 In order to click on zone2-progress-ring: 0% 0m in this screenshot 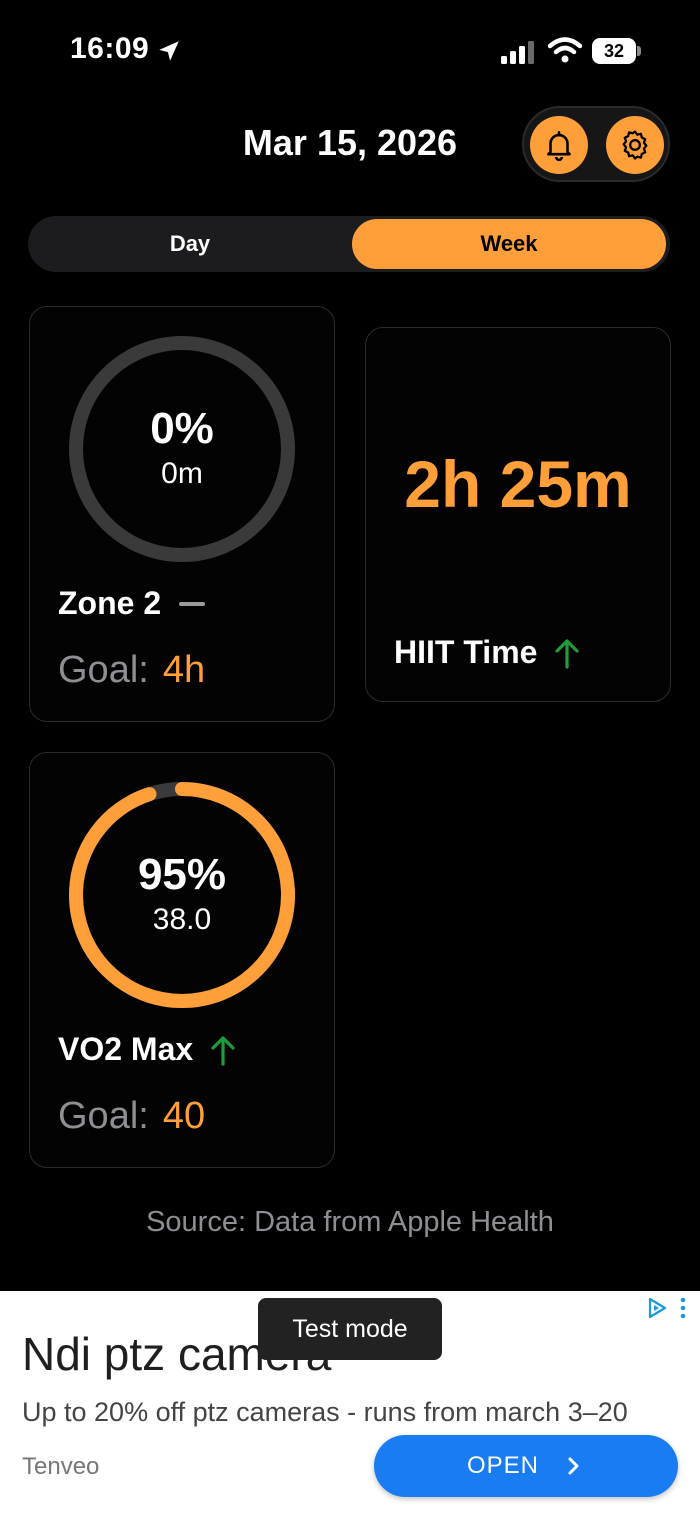, I will do `click(182, 449)`.